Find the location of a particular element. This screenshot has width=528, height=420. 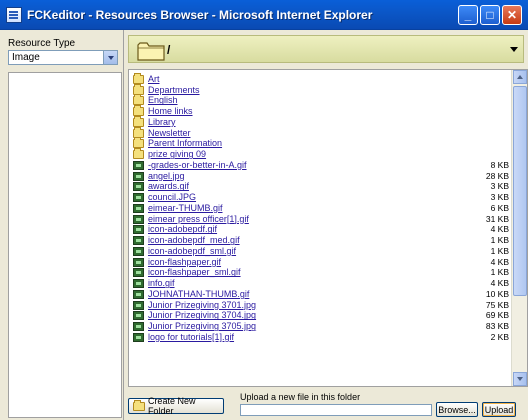

file-row: Junior Prizegiving 3701.jpg 75 KB is located at coordinates (322, 305).